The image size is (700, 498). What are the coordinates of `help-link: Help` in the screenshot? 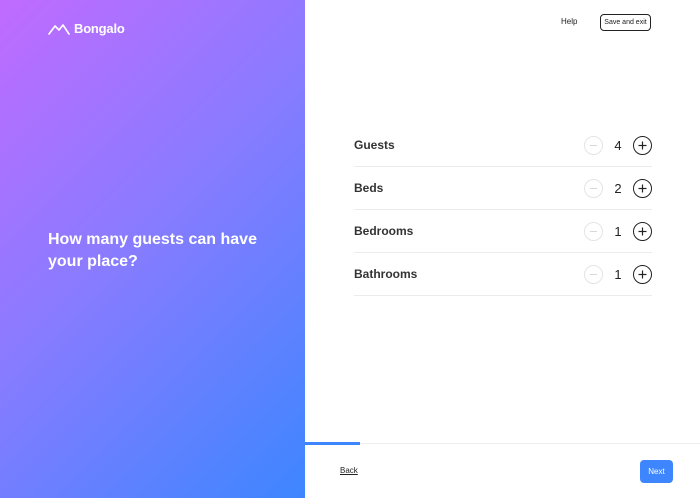 It's located at (569, 22).